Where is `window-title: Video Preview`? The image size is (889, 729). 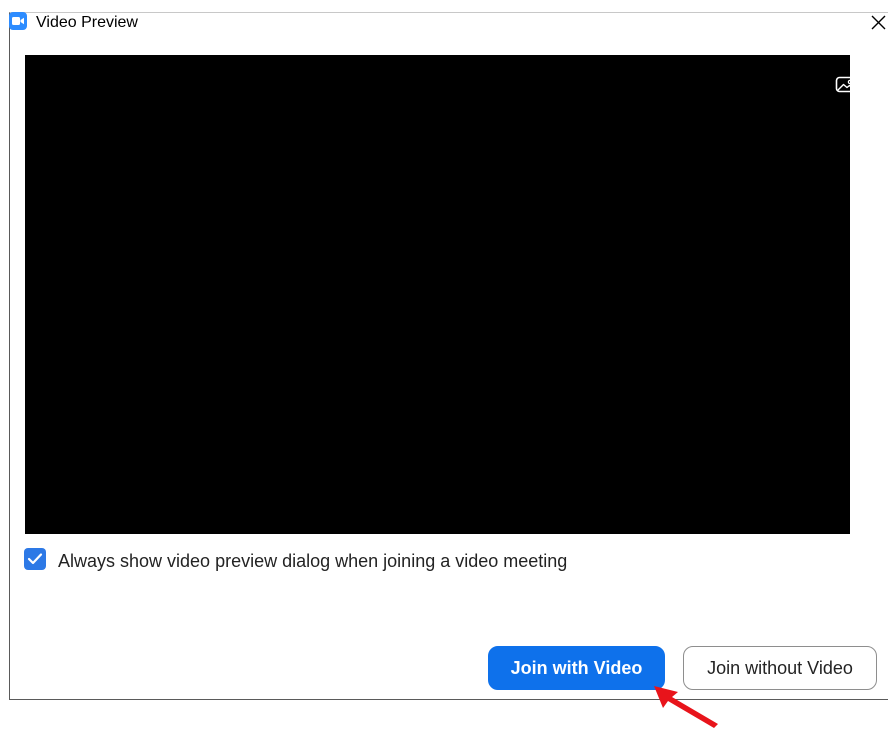
window-title: Video Preview is located at coordinates (87, 22).